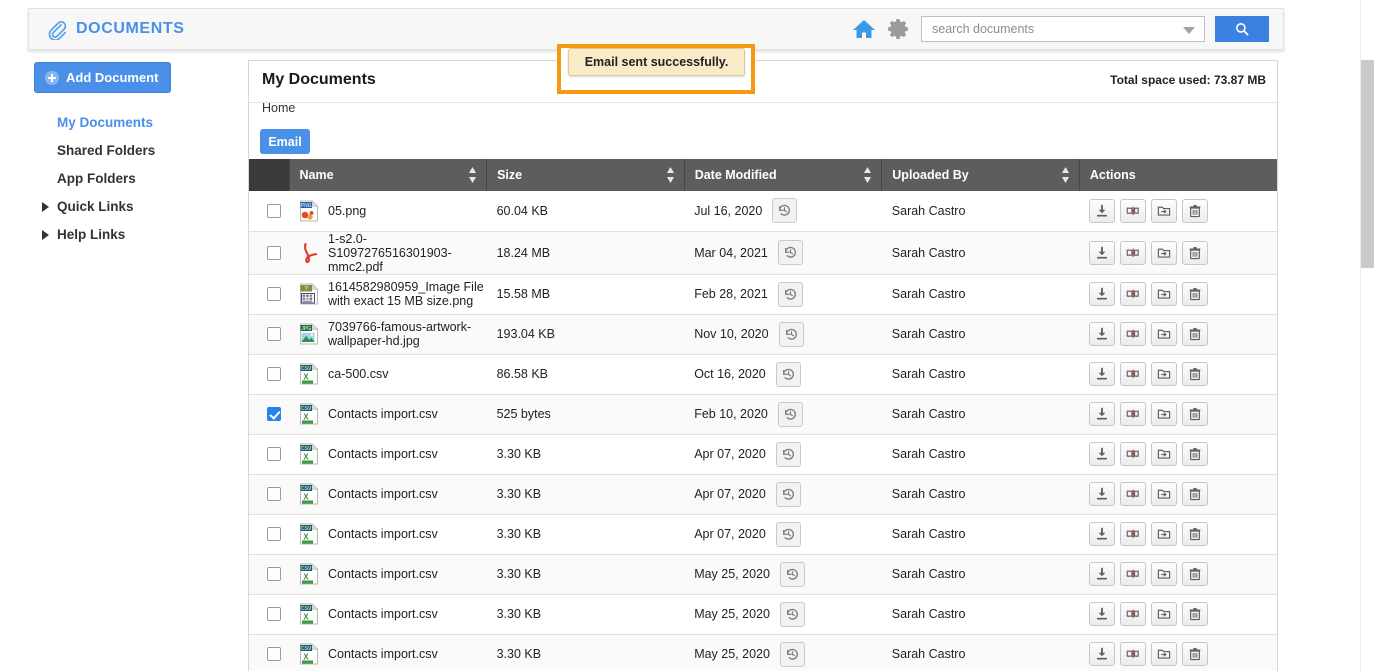 The image size is (1375, 671). Describe the element at coordinates (388, 175) in the screenshot. I see `column-header-name: Name` at that location.